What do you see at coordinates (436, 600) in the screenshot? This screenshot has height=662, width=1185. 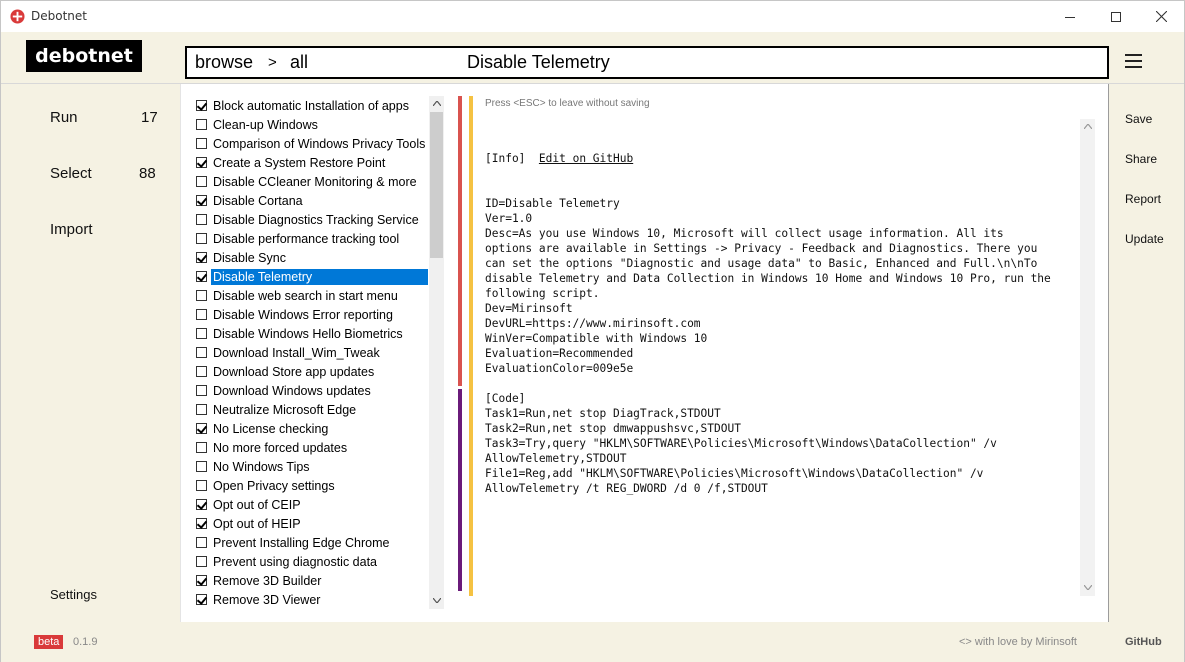 I see `scroll-down-icon` at bounding box center [436, 600].